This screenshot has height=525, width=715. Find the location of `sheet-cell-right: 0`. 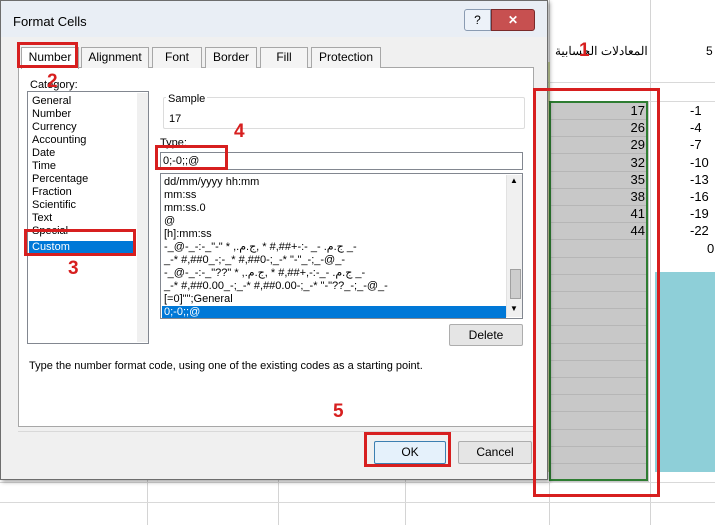

sheet-cell-right: 0 is located at coordinates (711, 248).